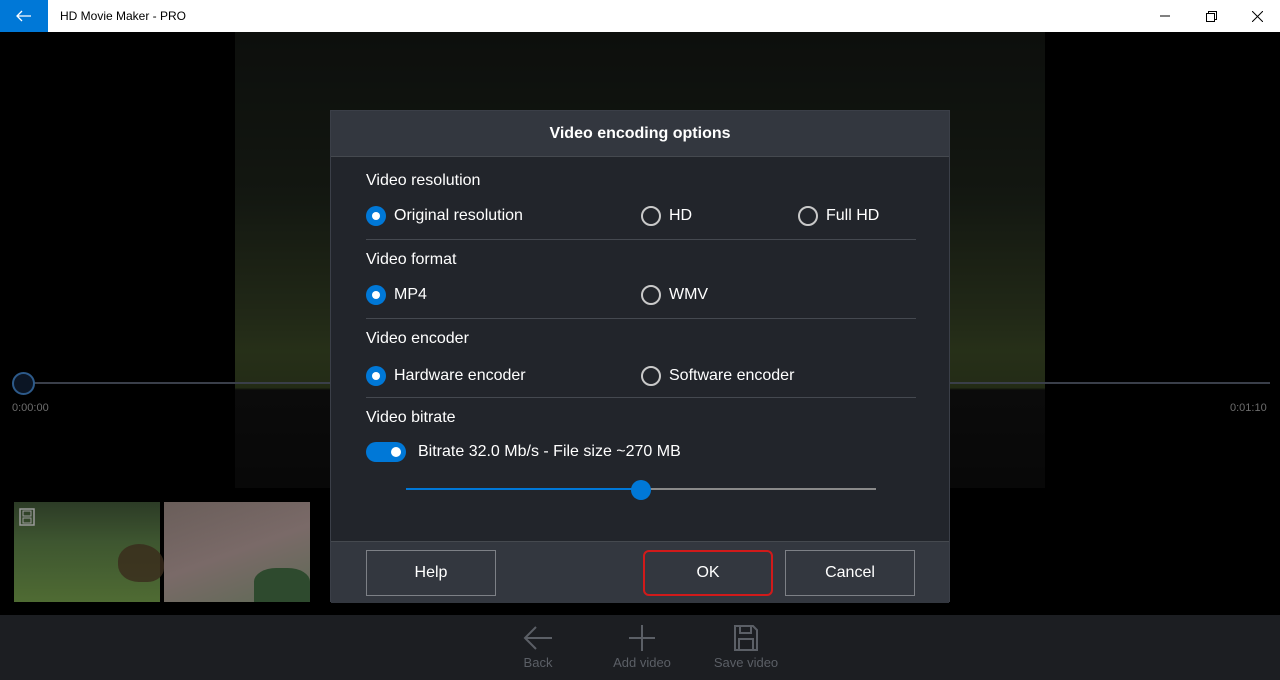 This screenshot has width=1280, height=680. What do you see at coordinates (642, 638) in the screenshot?
I see `plus-icon` at bounding box center [642, 638].